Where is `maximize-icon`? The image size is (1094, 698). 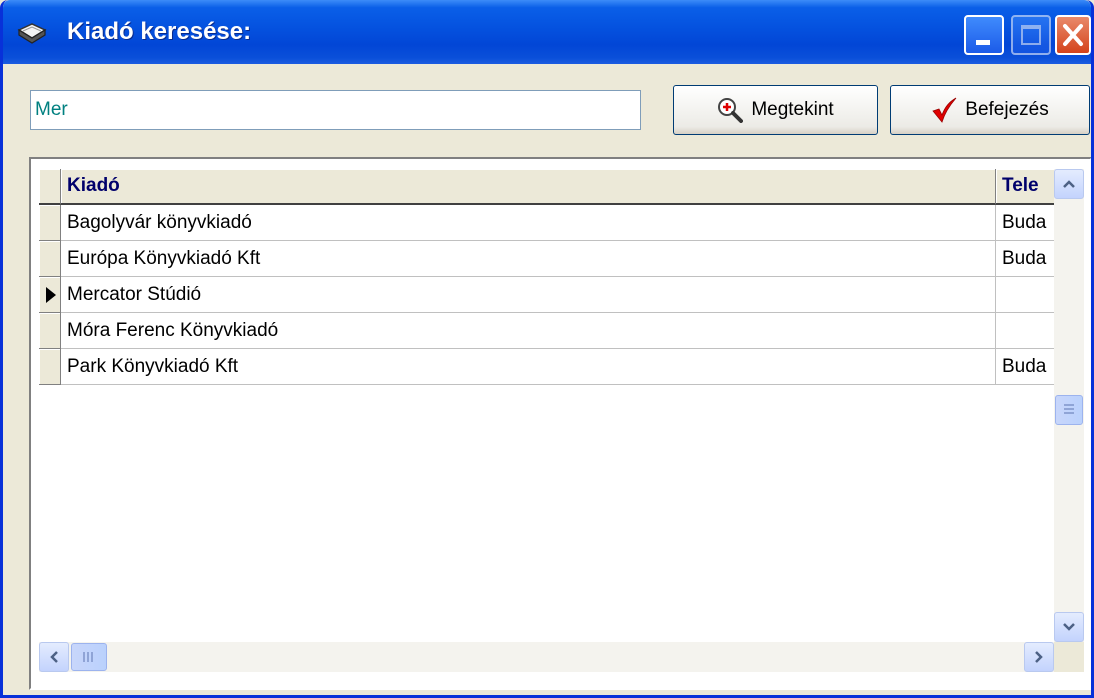
maximize-icon is located at coordinates (1031, 35).